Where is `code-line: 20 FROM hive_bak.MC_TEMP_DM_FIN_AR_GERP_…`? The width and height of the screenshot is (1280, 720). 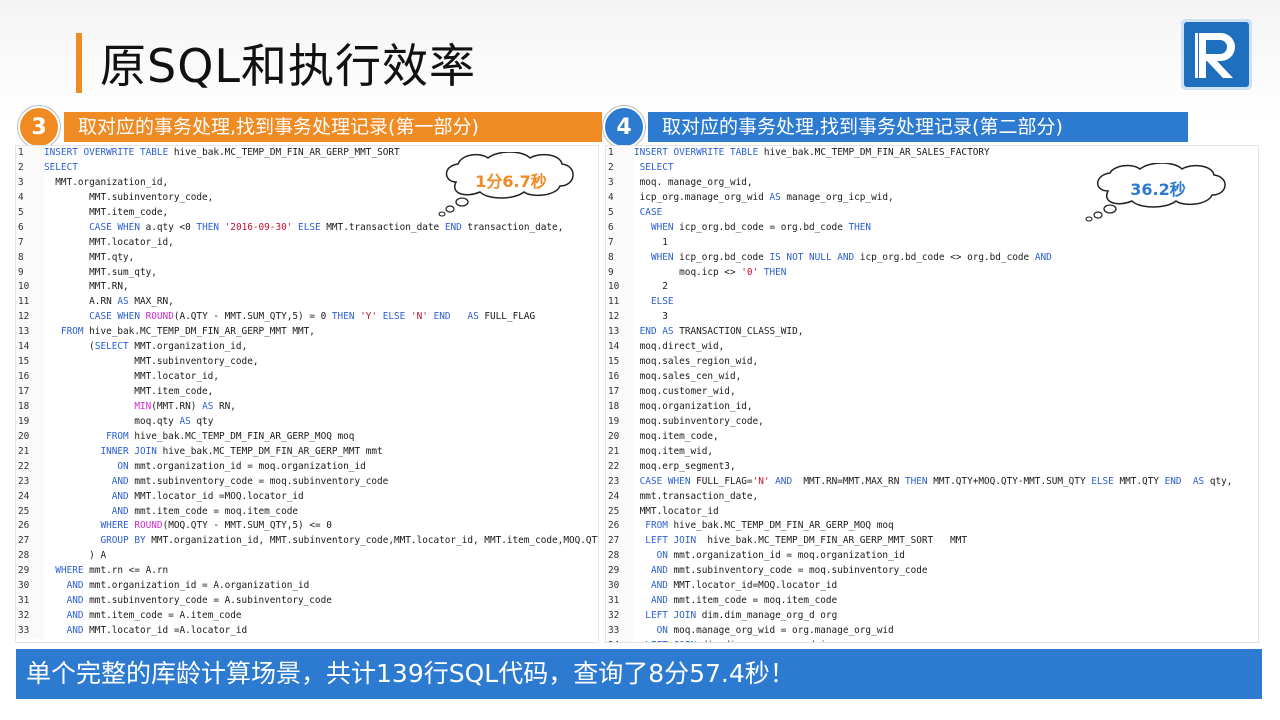 code-line: 20 FROM hive_bak.MC_TEMP_DM_FIN_AR_GERP_… is located at coordinates (307, 437).